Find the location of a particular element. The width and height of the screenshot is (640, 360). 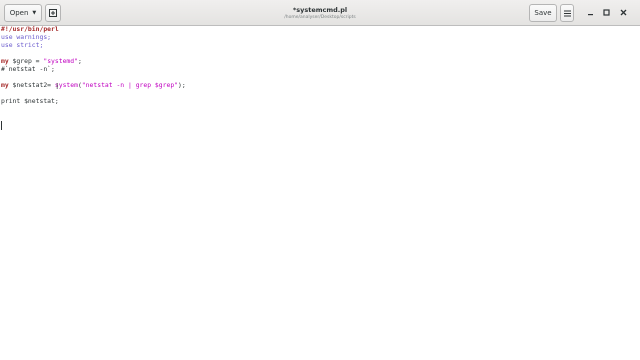

dropdown-arrow-icon: ▼ is located at coordinates (34, 13).